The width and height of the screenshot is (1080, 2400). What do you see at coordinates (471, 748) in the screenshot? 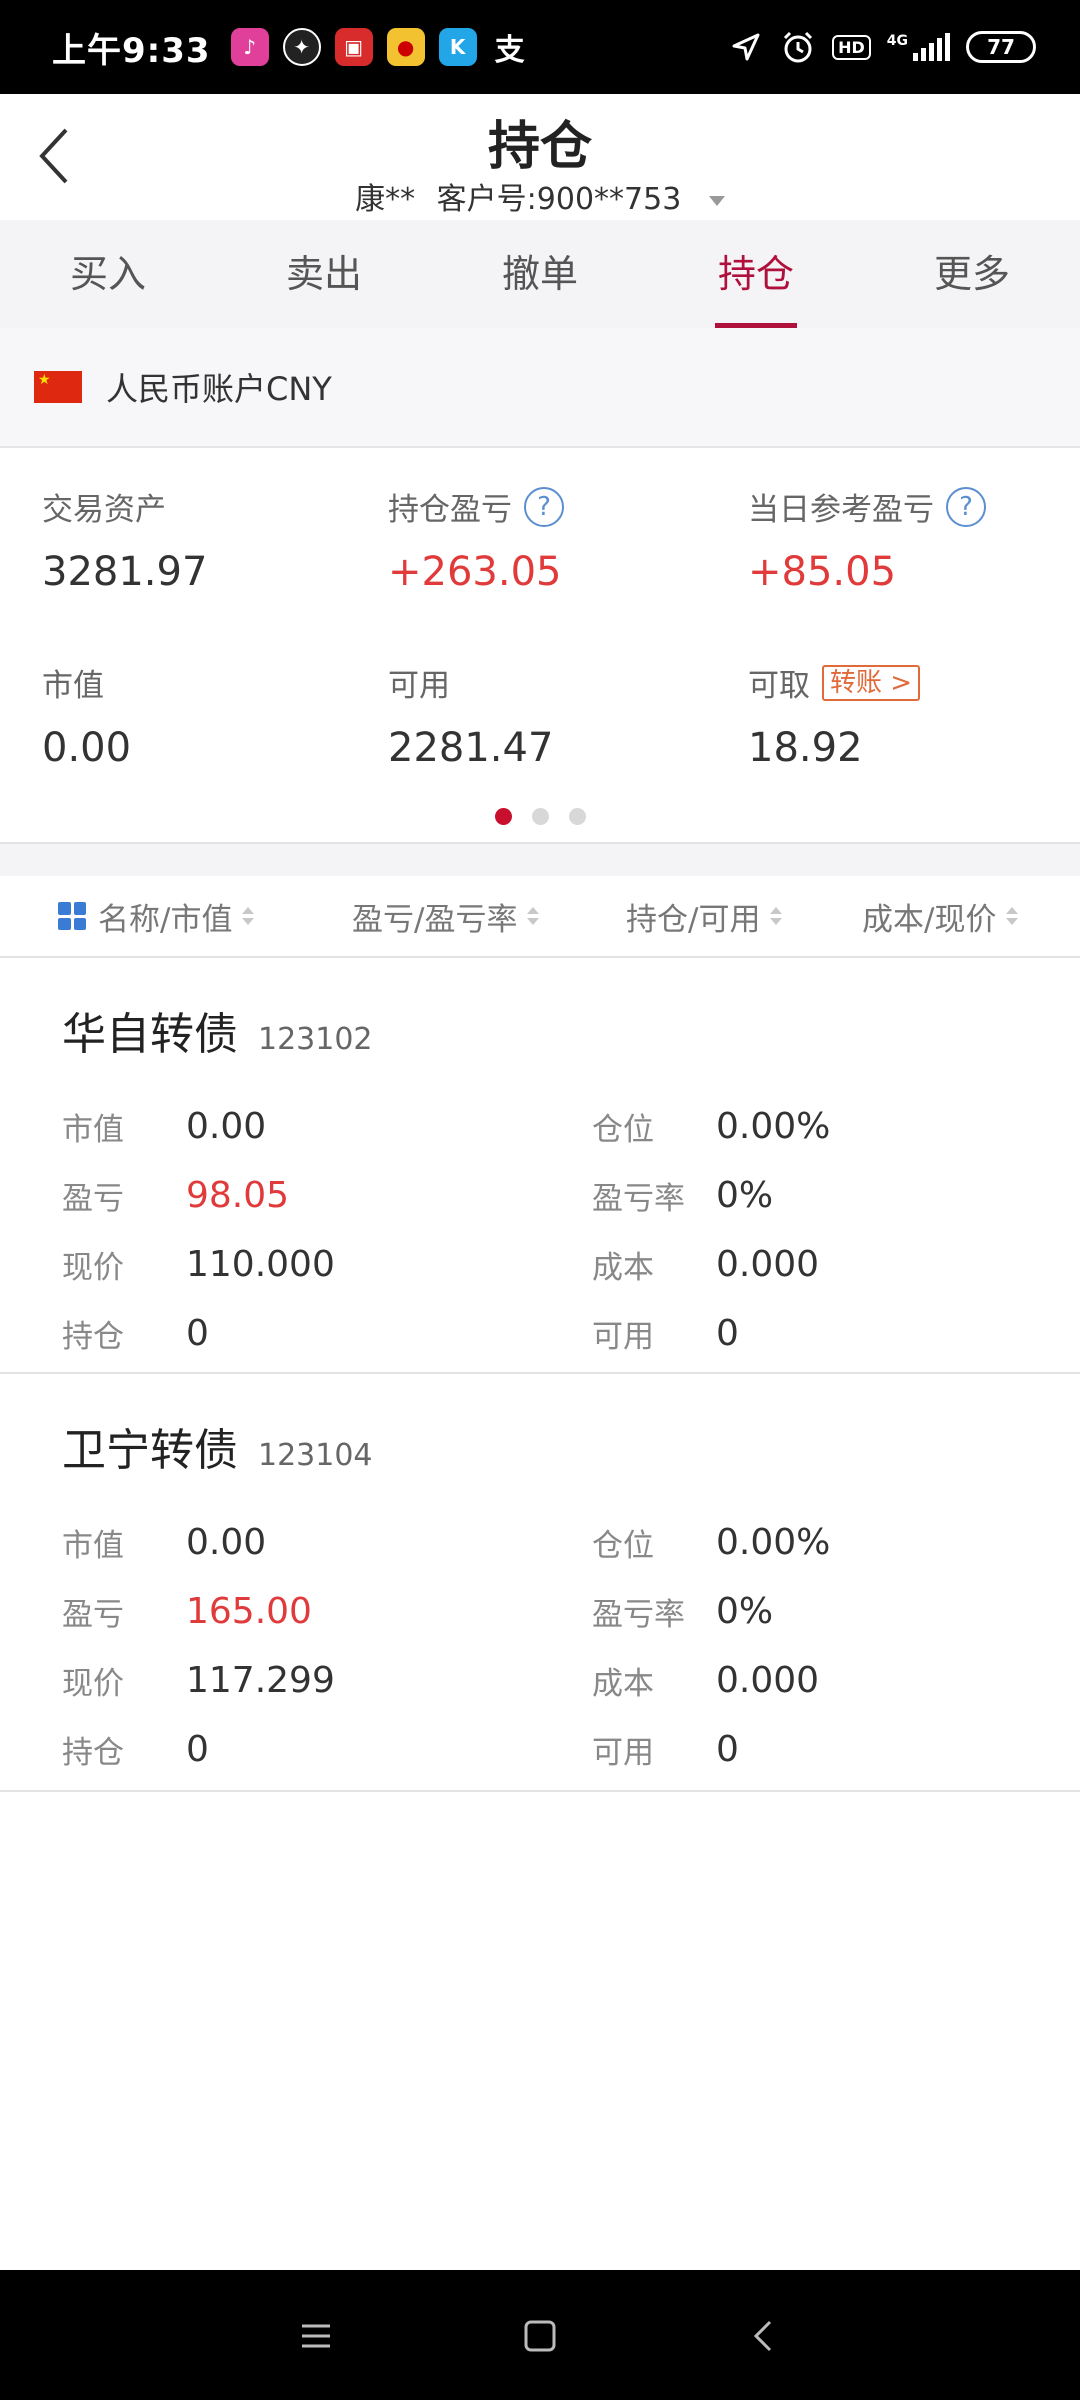
I see `available-value: 2281.47` at bounding box center [471, 748].